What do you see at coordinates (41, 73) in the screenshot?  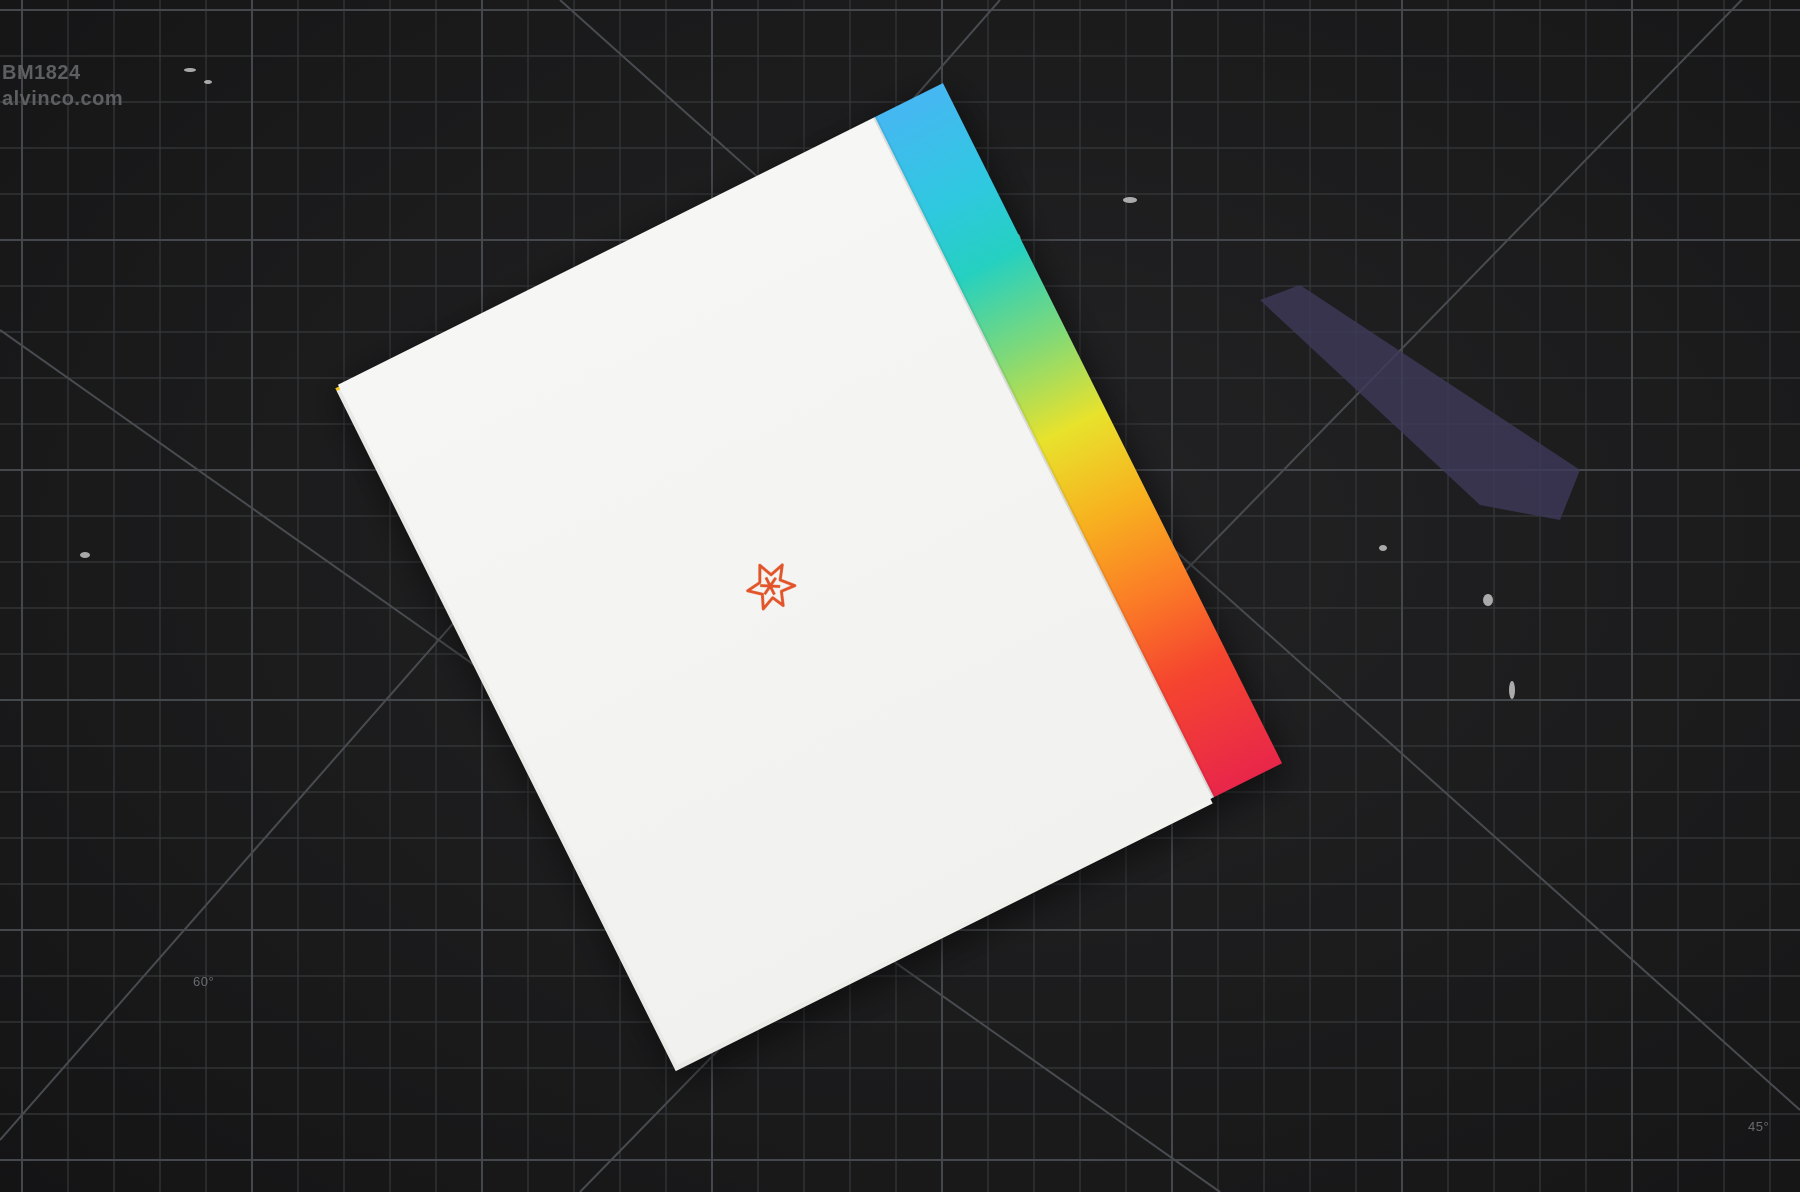 I see `mat-model-code: BM1824` at bounding box center [41, 73].